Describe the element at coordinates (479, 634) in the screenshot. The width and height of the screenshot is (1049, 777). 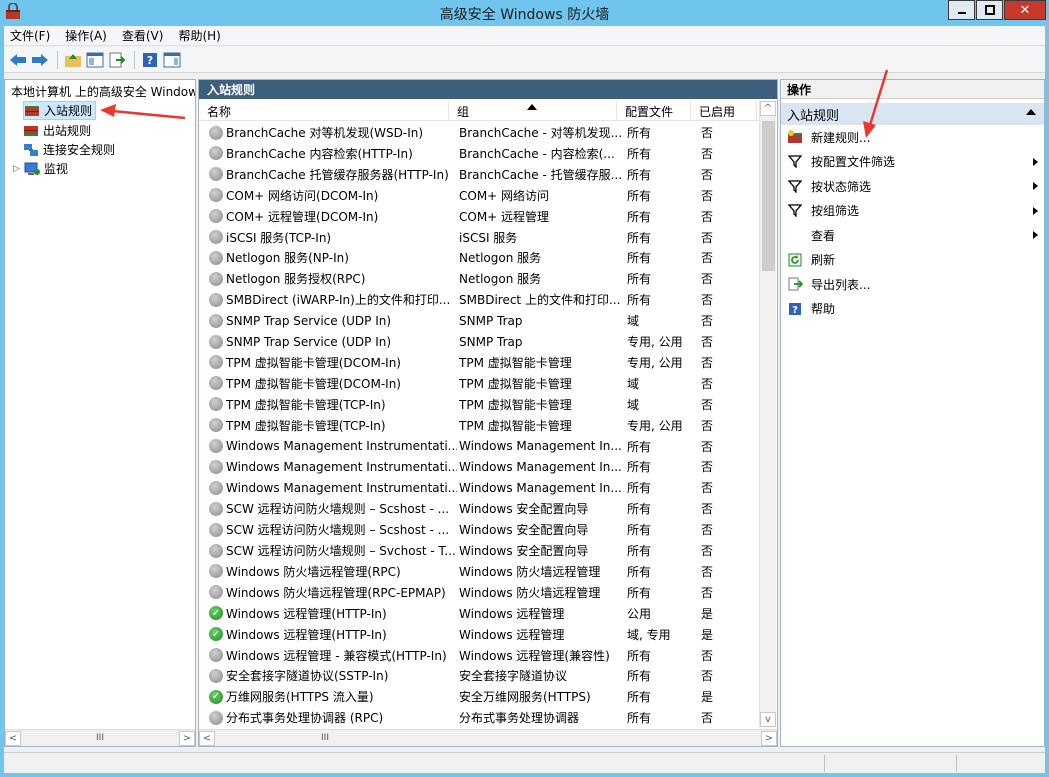
I see `table-row: ✓ Windows 远程管理(HTTP-In) Windows 远程管理 域, 专用是` at that location.